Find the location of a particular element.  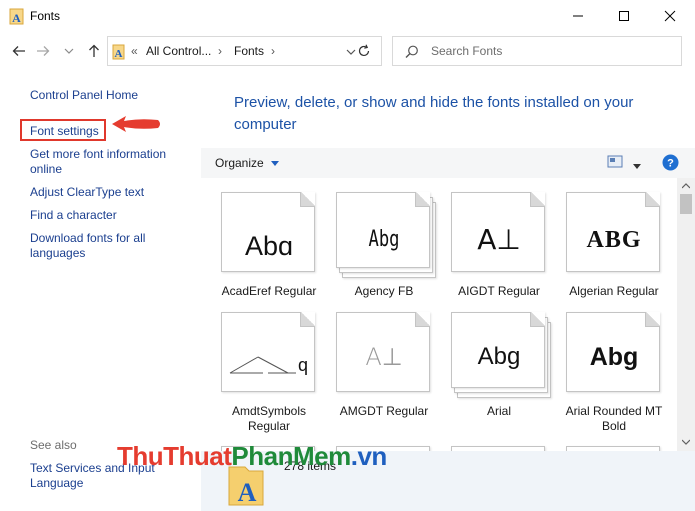

font-tile-agency-fb: Abg Agency FB is located at coordinates (384, 254).